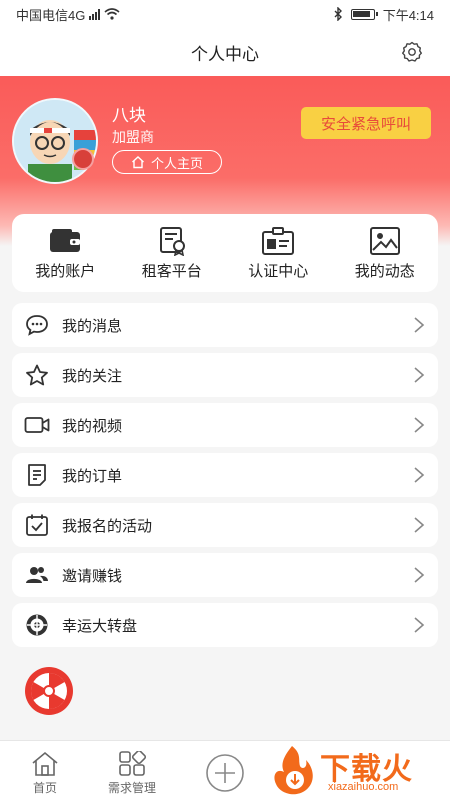 Image resolution: width=450 pixels, height=800 pixels. What do you see at coordinates (133, 763) in the screenshot?
I see `grid-icon` at bounding box center [133, 763].